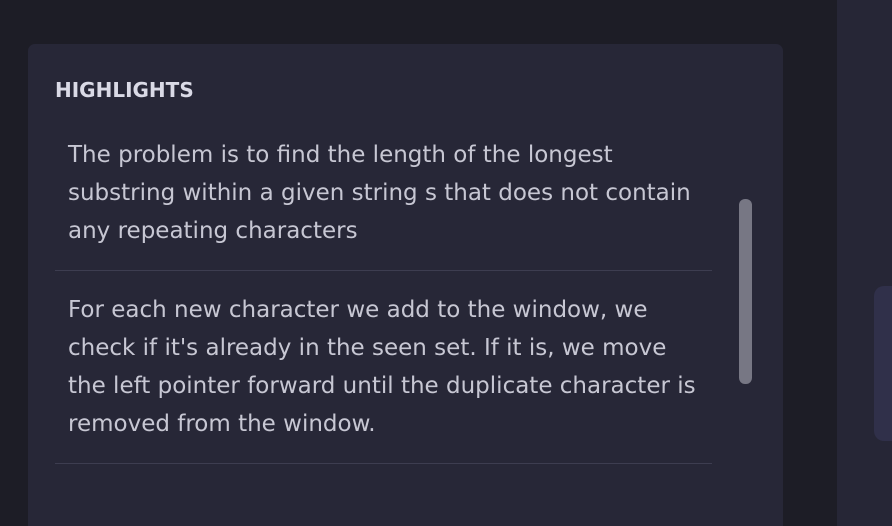 The width and height of the screenshot is (892, 526). I want to click on right-pane, so click(864, 263).